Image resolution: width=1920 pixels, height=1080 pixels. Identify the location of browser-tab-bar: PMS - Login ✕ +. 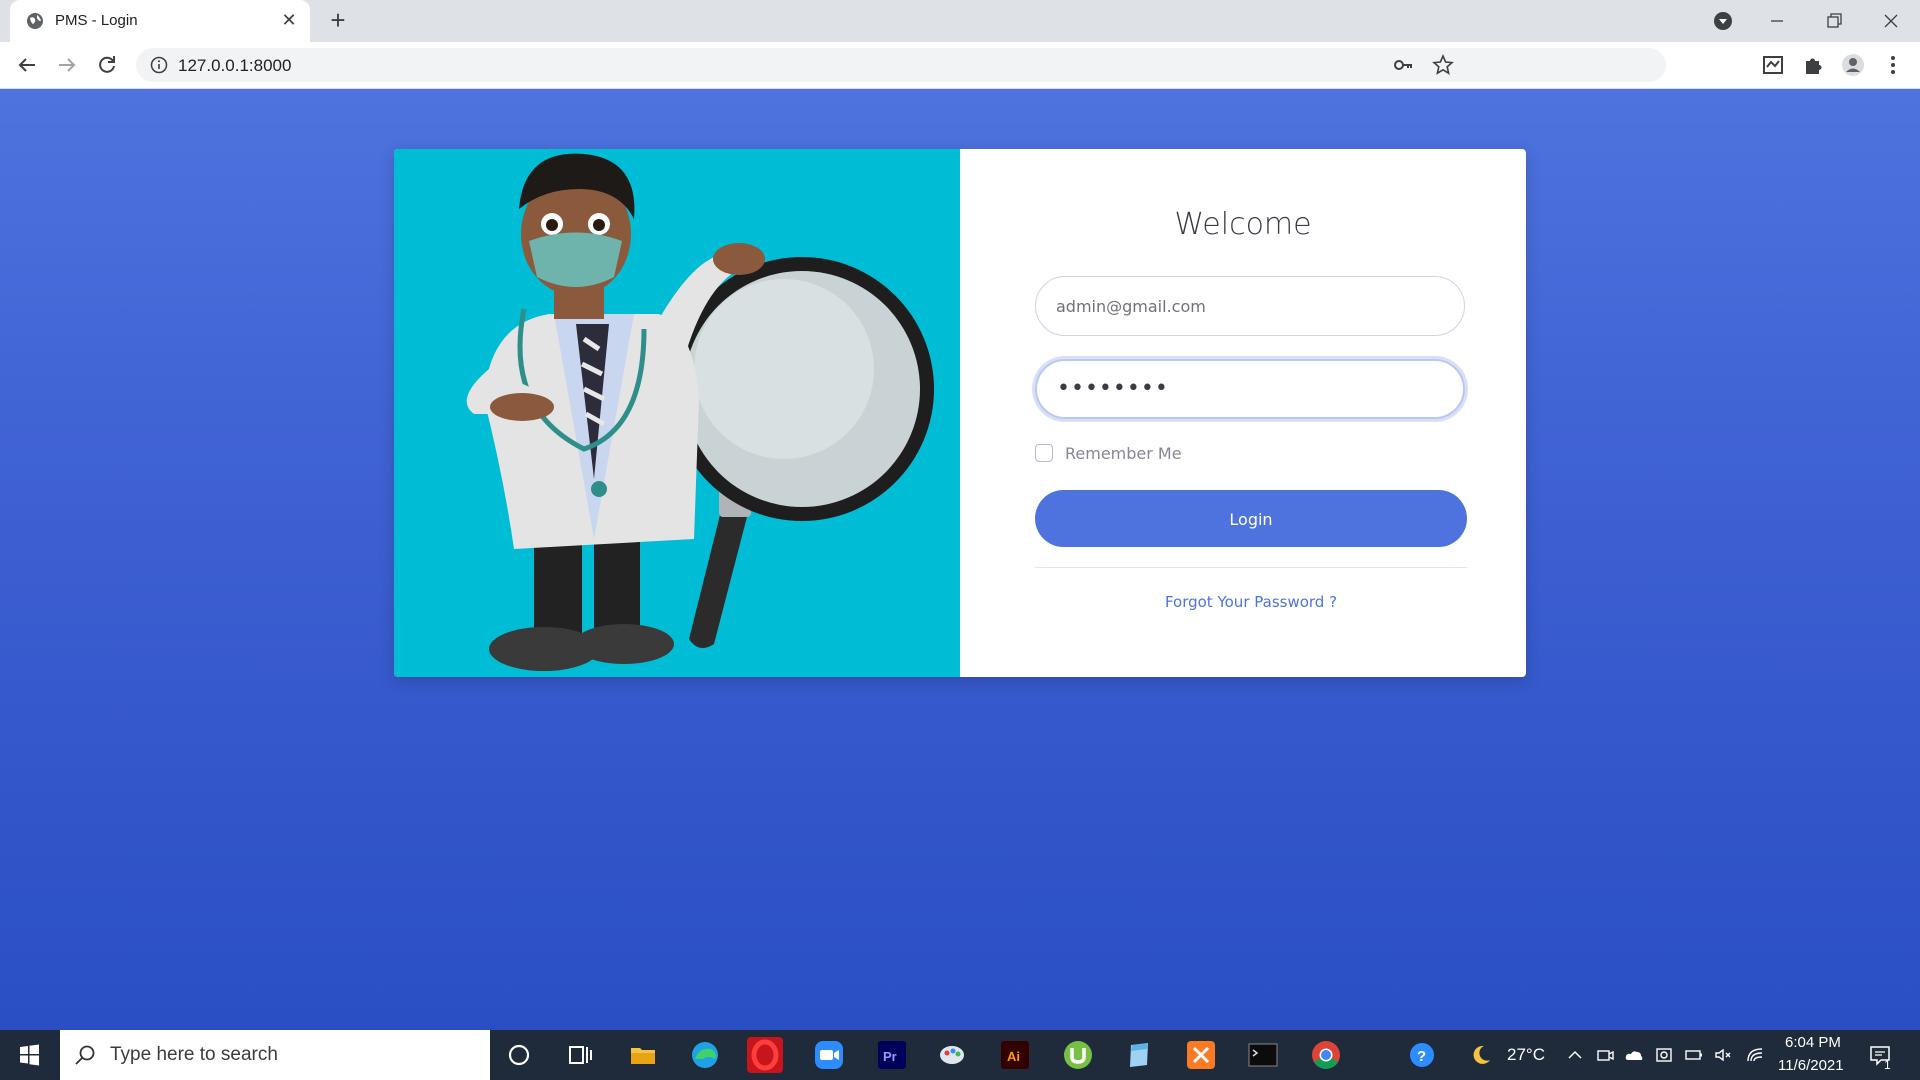
(960, 21).